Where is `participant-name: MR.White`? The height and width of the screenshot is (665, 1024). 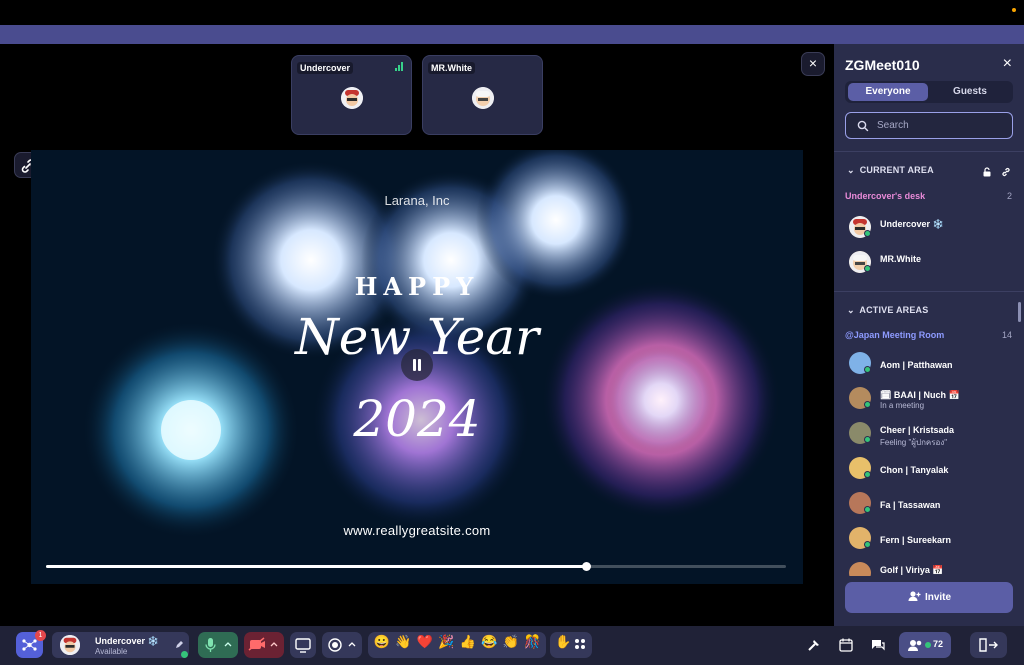
participant-name: MR.White is located at coordinates (451, 68).